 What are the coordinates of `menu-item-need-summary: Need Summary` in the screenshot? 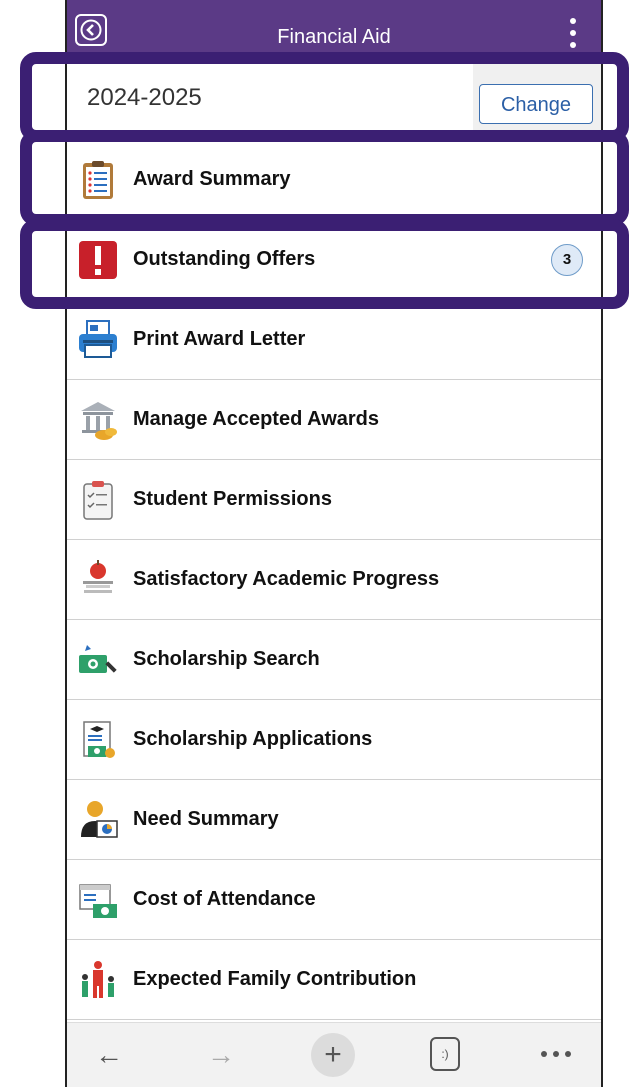 It's located at (334, 820).